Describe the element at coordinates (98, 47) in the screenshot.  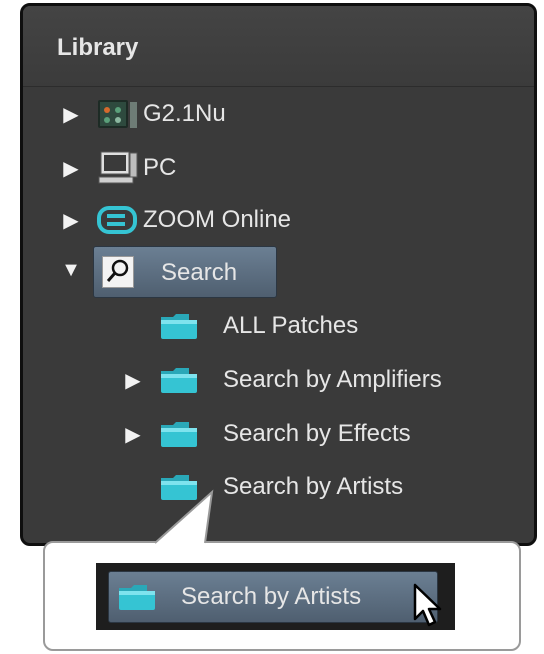
I see `library-title: Library` at that location.